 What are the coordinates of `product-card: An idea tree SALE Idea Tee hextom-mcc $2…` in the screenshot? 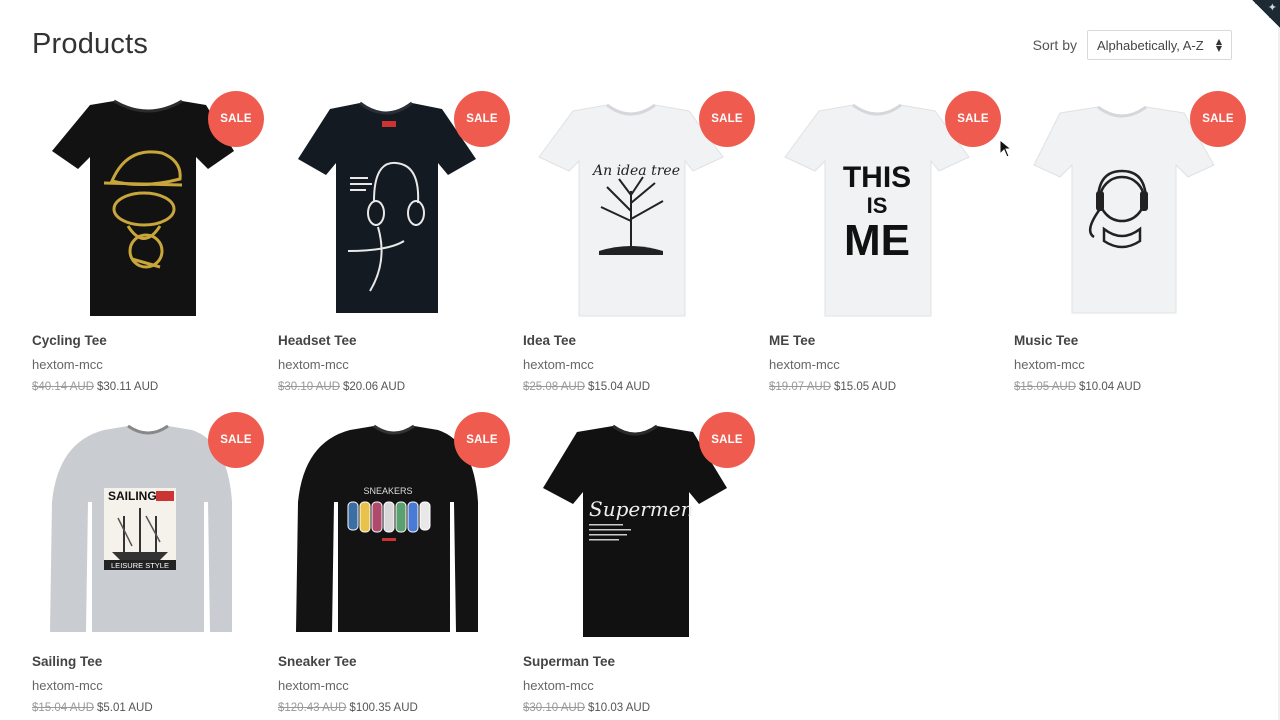 It's located at (639, 242).